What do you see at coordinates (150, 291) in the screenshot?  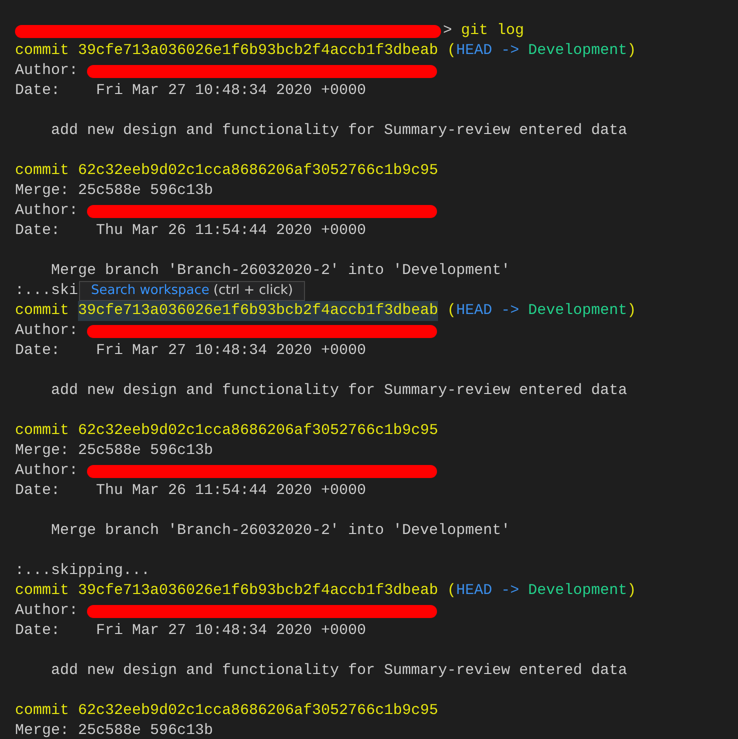 I see `tooltip-link: Search workspace` at bounding box center [150, 291].